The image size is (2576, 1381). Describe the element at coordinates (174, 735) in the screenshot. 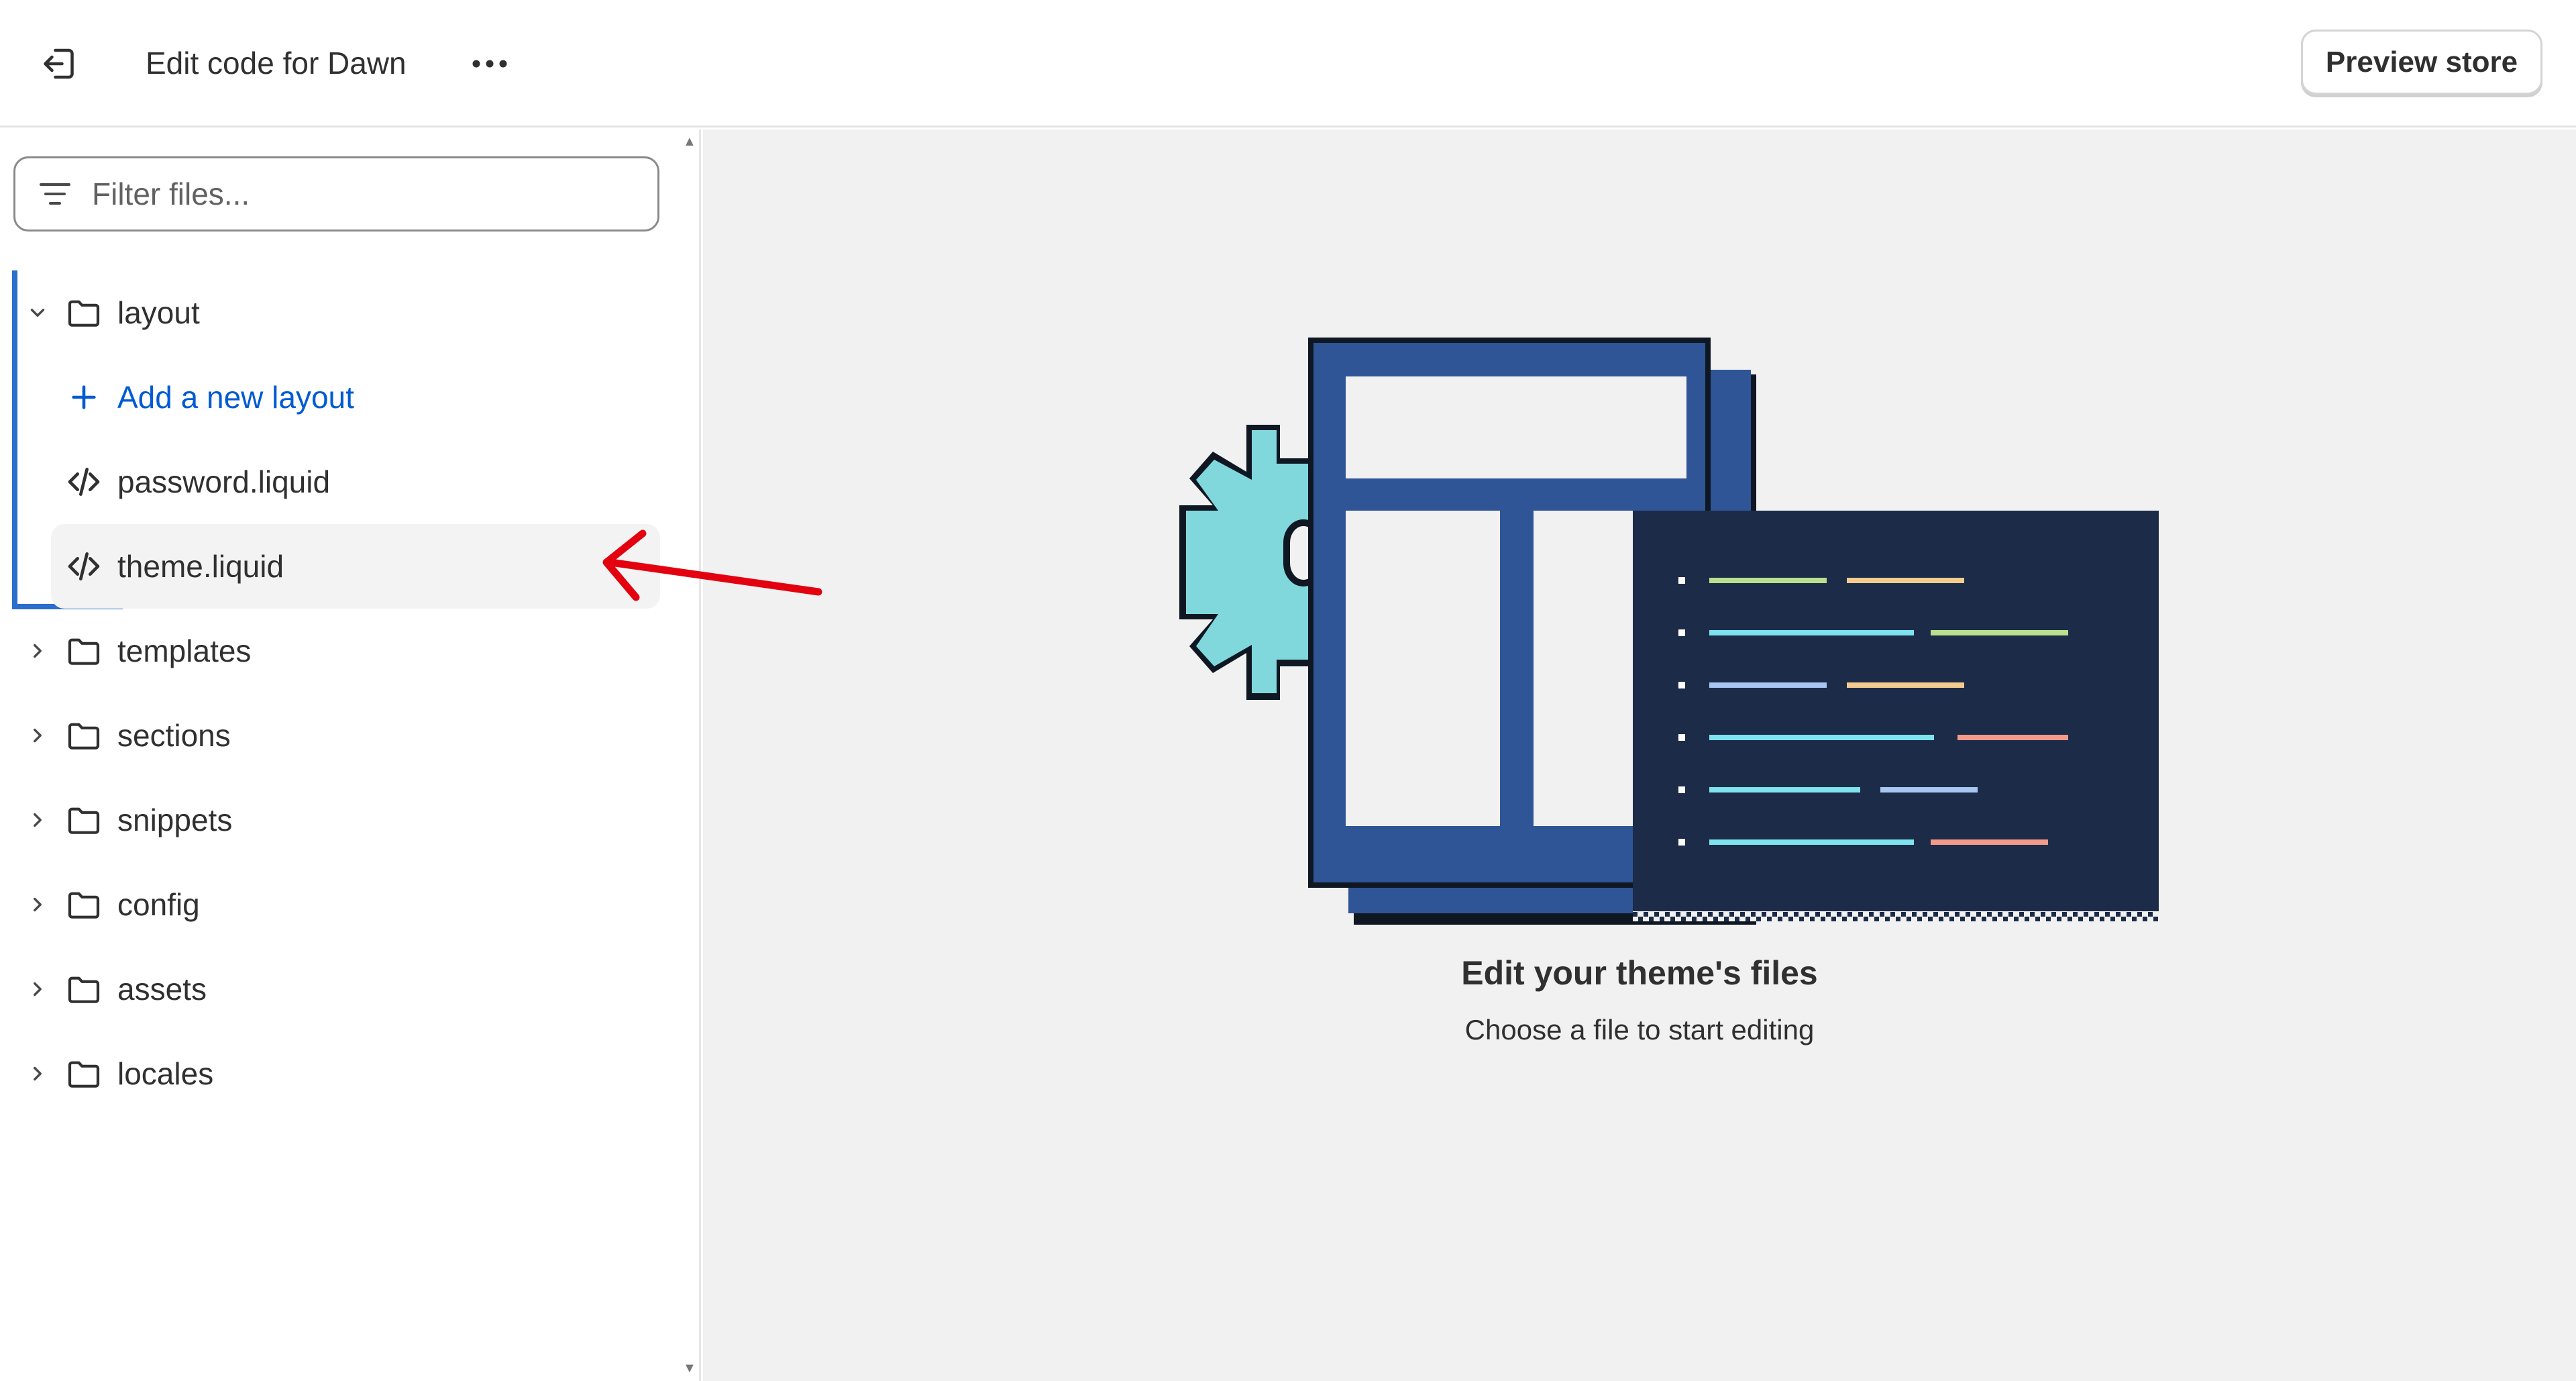

I see `folder-label: sections` at that location.